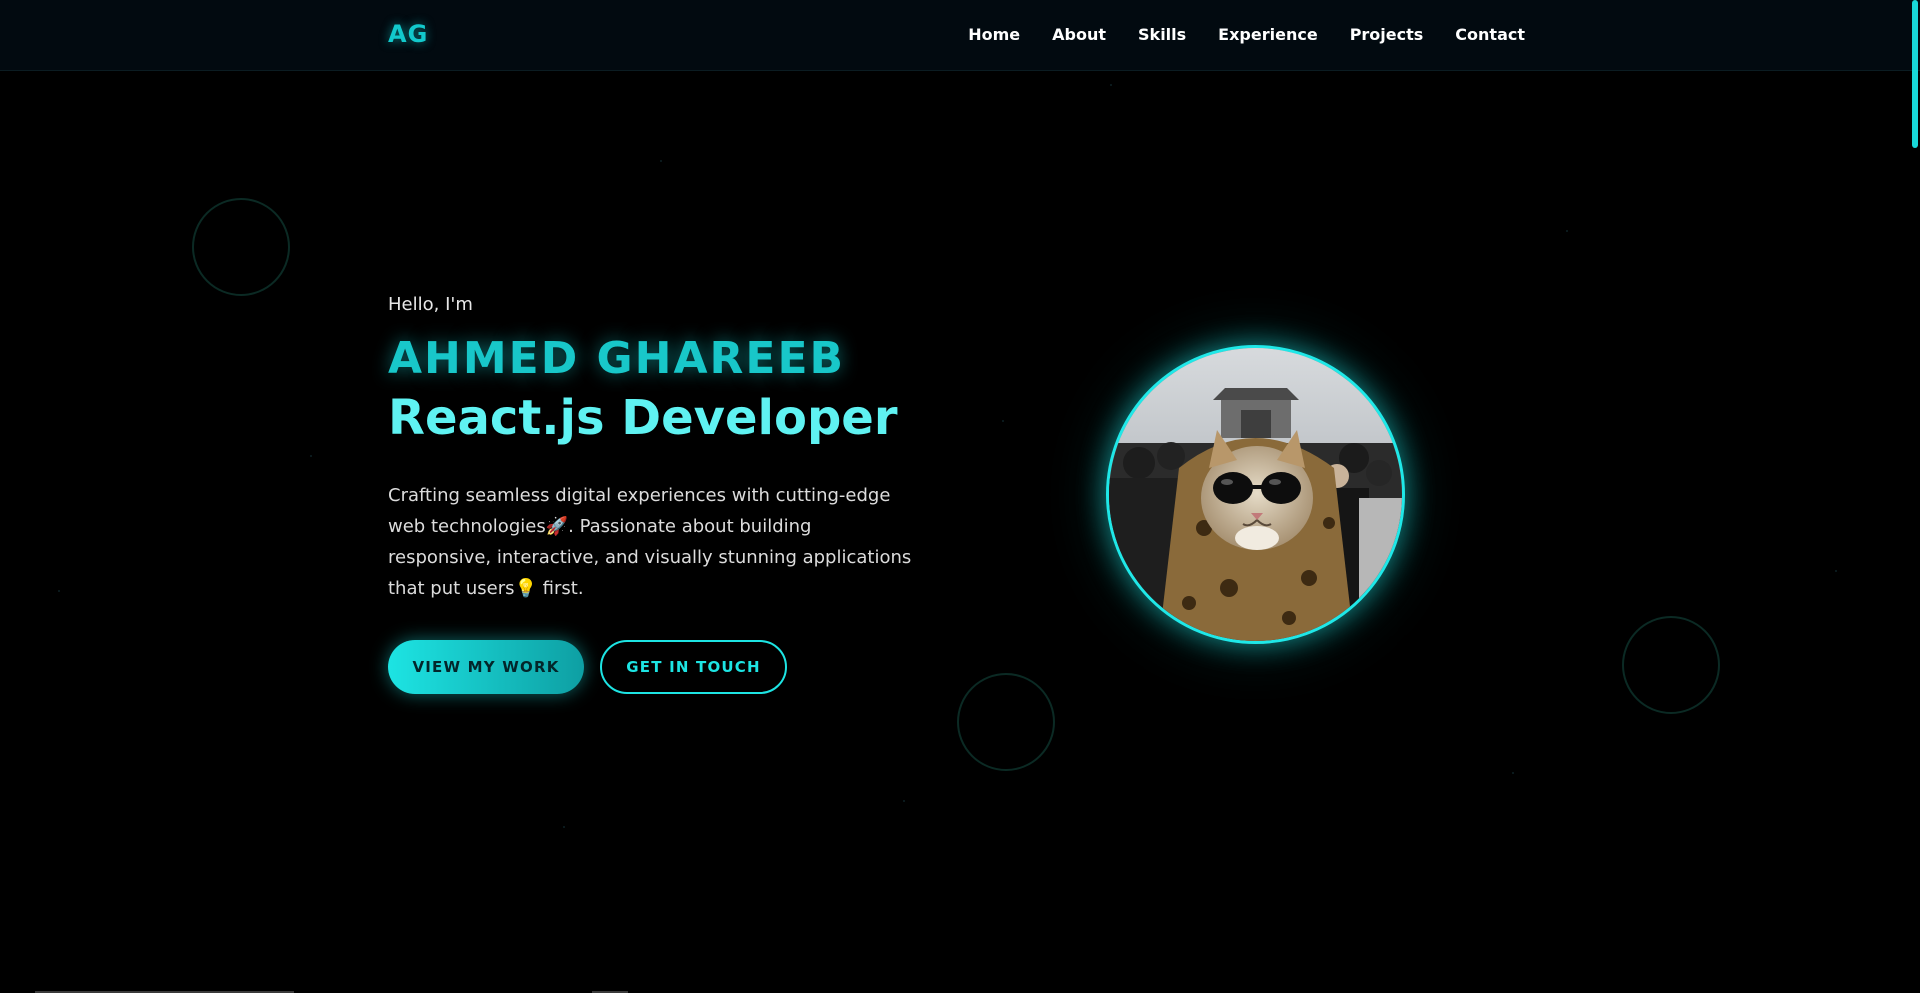 The image size is (1920, 993). Describe the element at coordinates (1268, 34) in the screenshot. I see `nav-link-experience: Experience` at that location.